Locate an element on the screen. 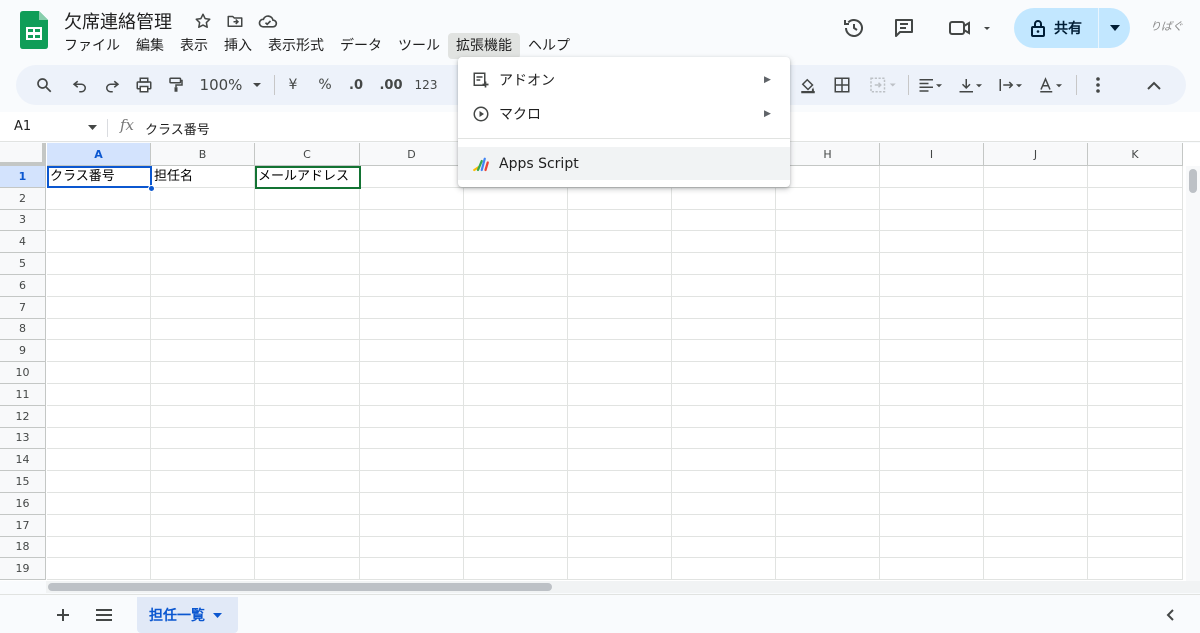 The width and height of the screenshot is (1200, 633). cell-c11 is located at coordinates (307, 395).